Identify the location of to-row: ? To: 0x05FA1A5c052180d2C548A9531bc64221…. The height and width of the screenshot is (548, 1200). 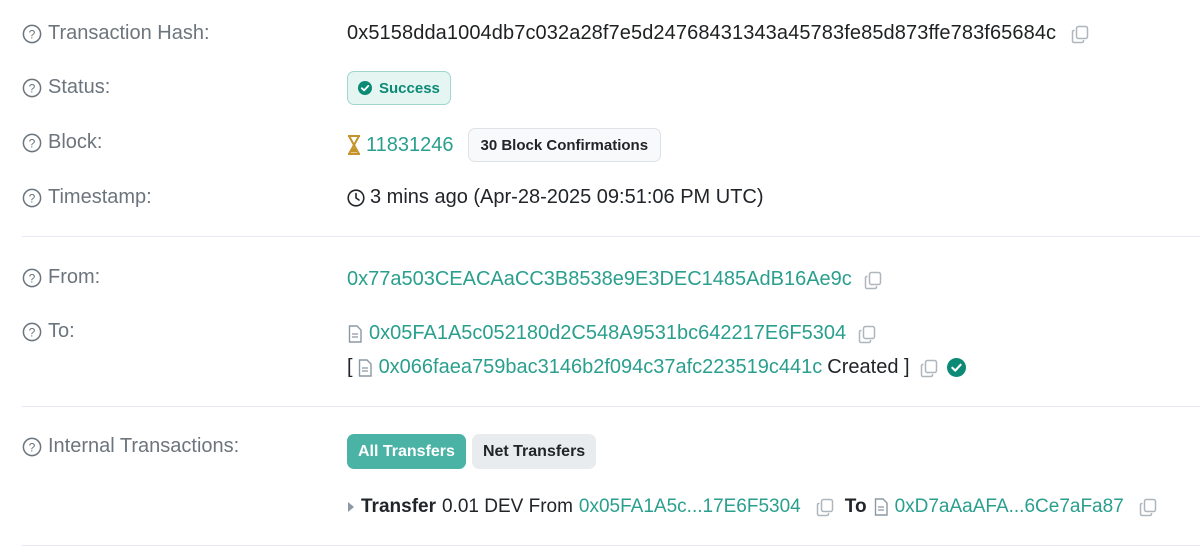
(600, 353).